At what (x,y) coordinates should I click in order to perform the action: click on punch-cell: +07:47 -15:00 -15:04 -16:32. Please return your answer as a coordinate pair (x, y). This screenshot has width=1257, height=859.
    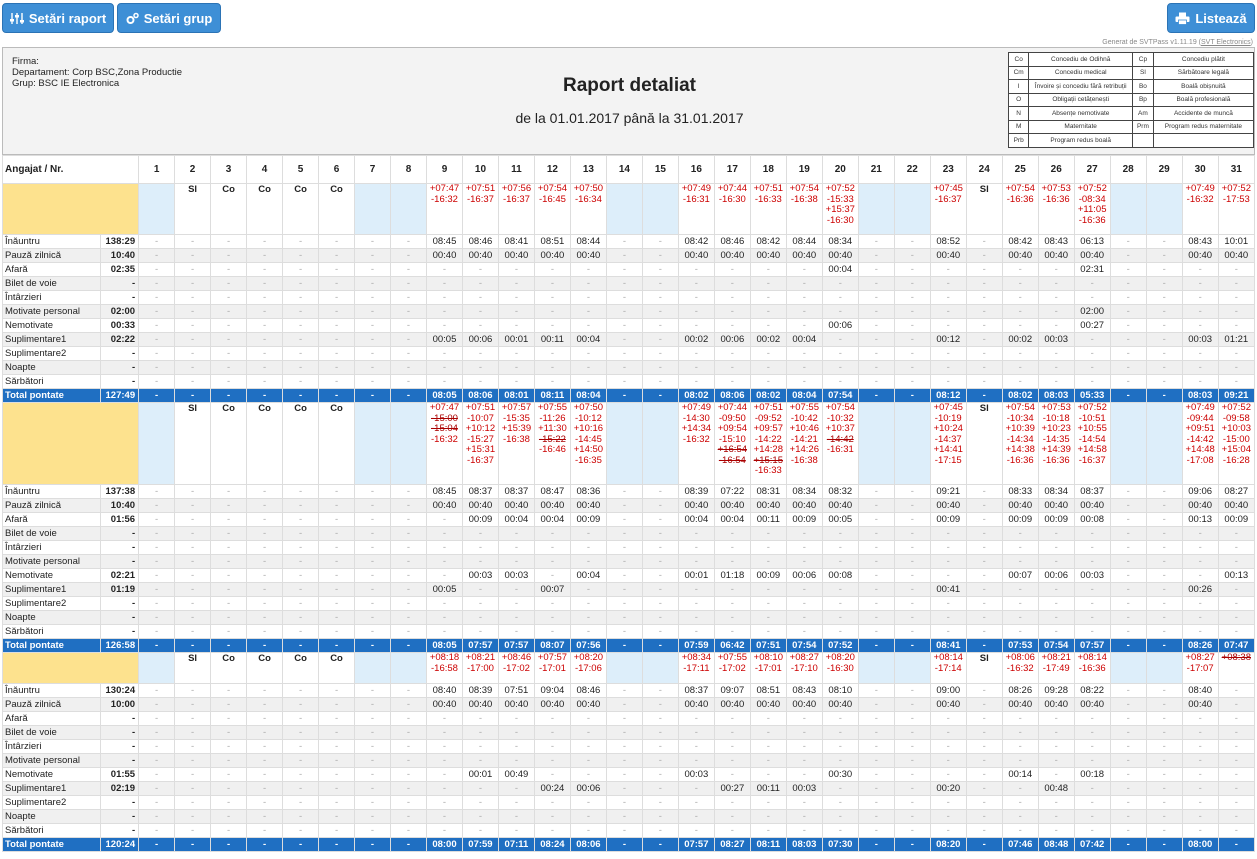
    Looking at the image, I should click on (444, 443).